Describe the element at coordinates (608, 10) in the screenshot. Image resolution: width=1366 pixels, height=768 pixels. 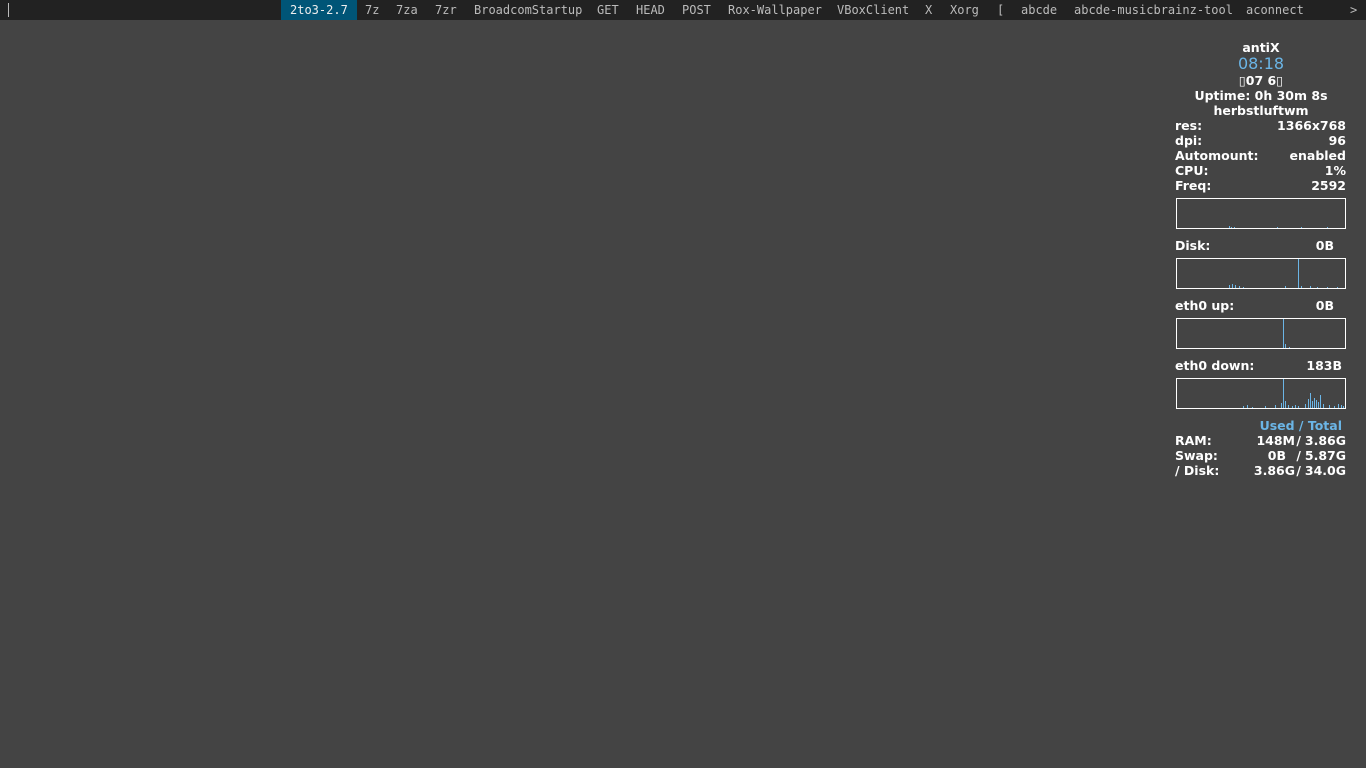
I see `dmenu-item-get: GET` at that location.